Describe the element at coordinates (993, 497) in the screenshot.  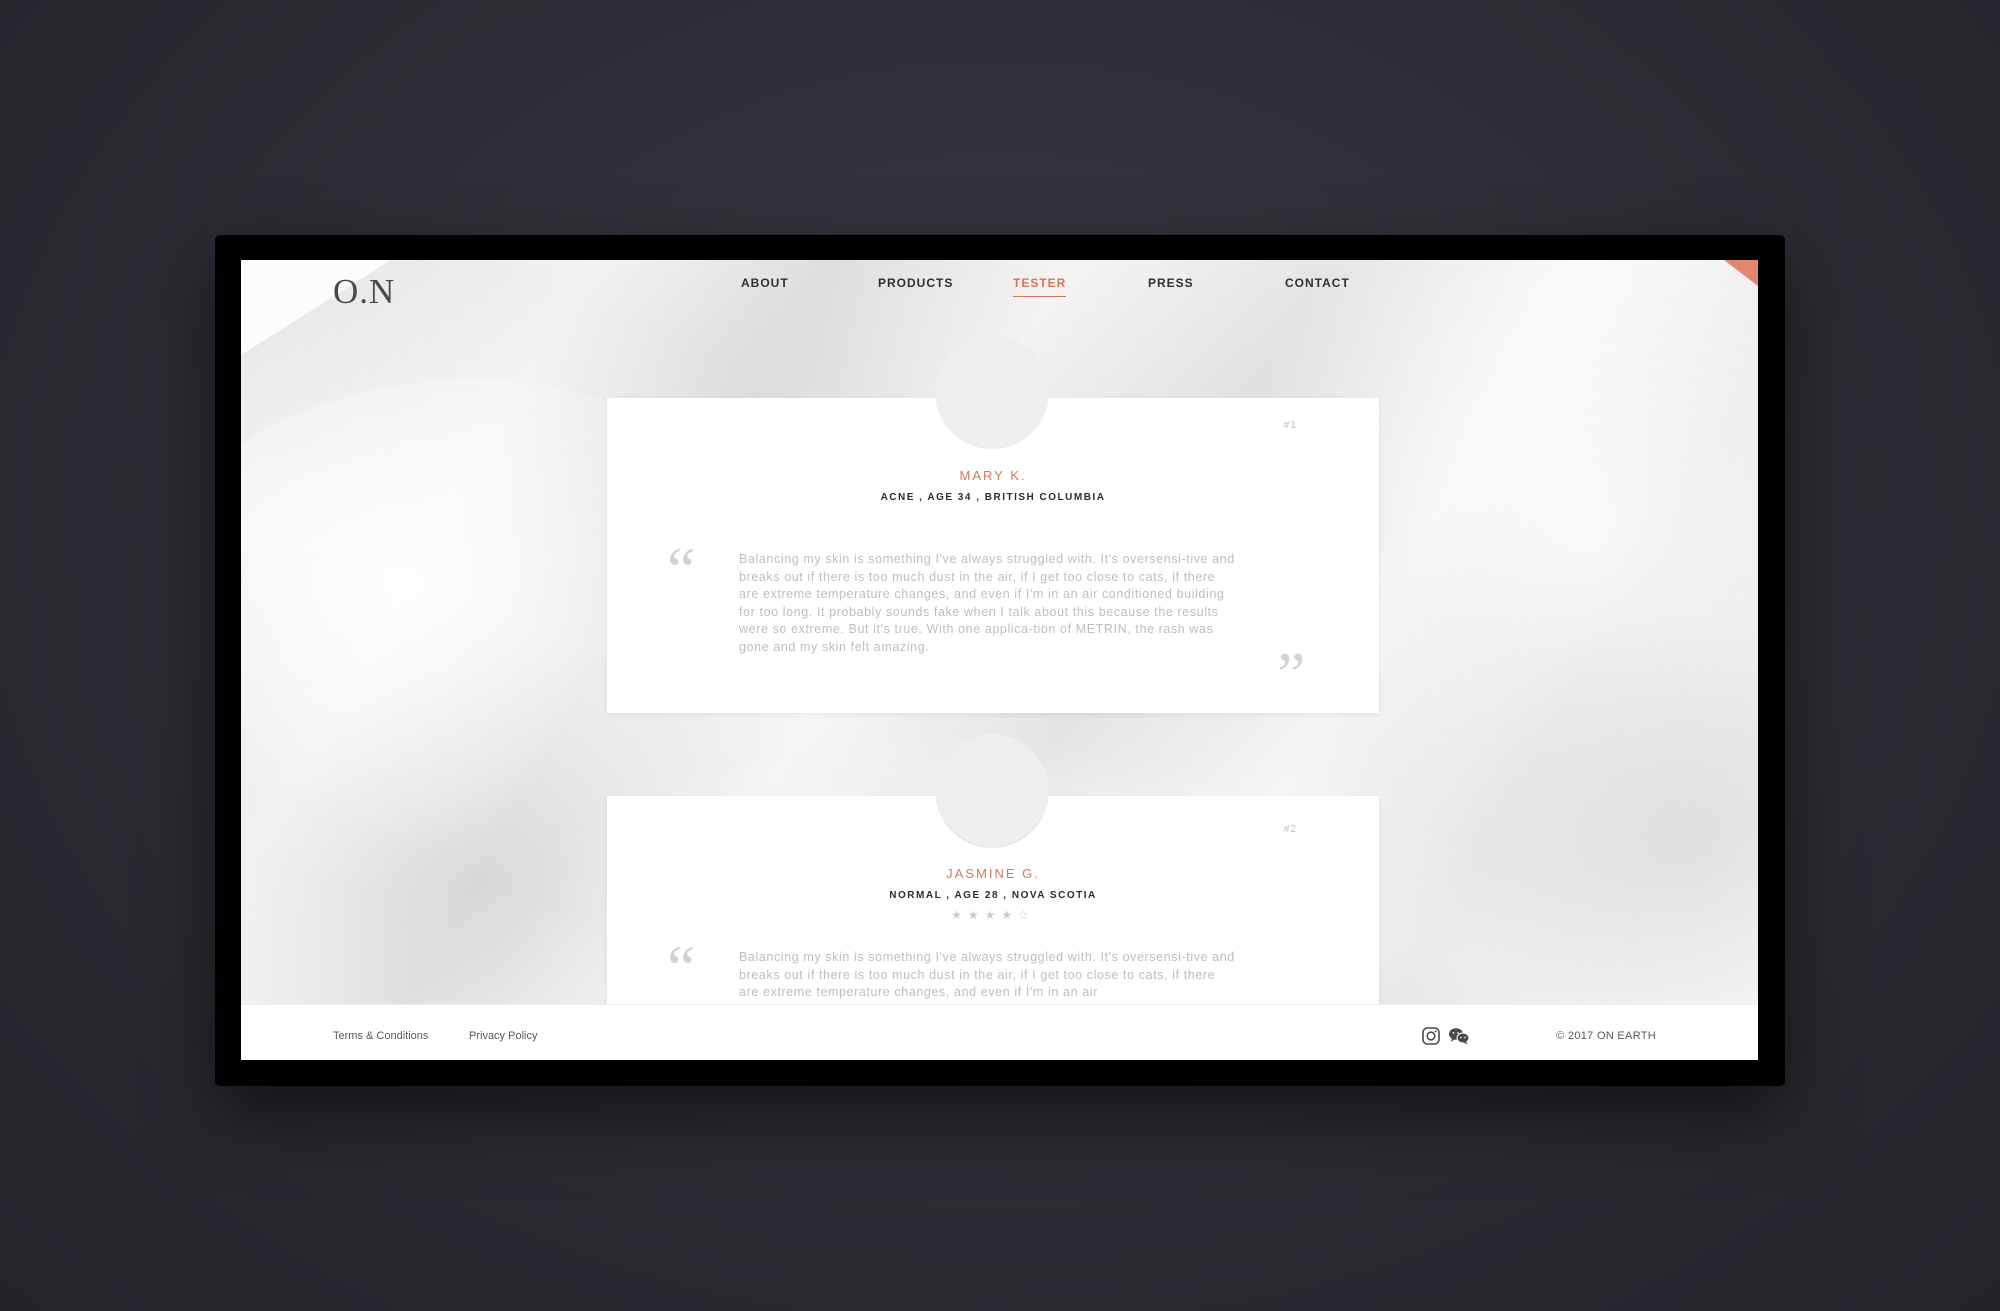
I see `tester-meta: ACNE , AGE 34 , BRITISH COLUMBIA` at that location.